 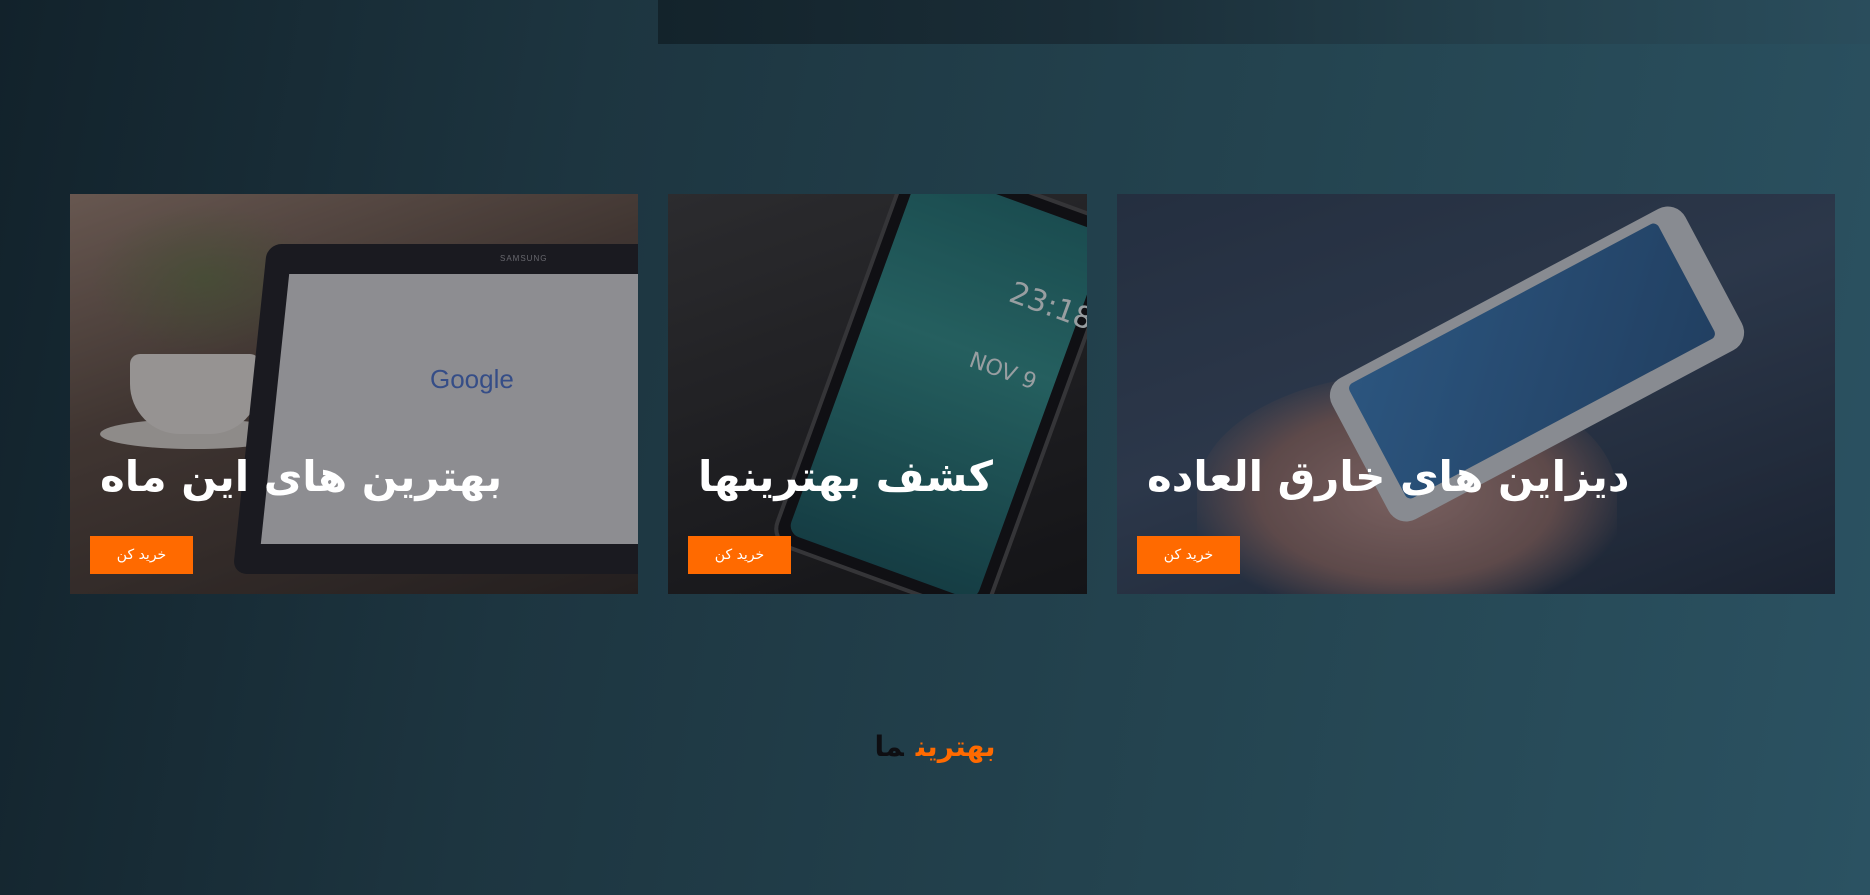 I want to click on section-heading: بهترین ما, so click(x=935, y=746).